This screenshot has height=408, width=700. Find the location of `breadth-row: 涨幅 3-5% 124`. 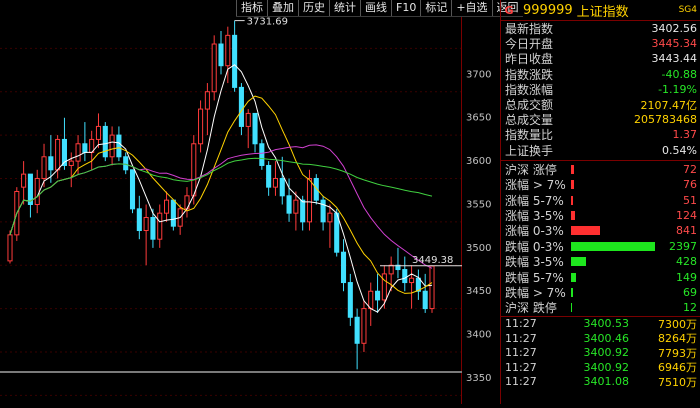

breadth-row: 涨幅 3-5% 124 is located at coordinates (600, 215).